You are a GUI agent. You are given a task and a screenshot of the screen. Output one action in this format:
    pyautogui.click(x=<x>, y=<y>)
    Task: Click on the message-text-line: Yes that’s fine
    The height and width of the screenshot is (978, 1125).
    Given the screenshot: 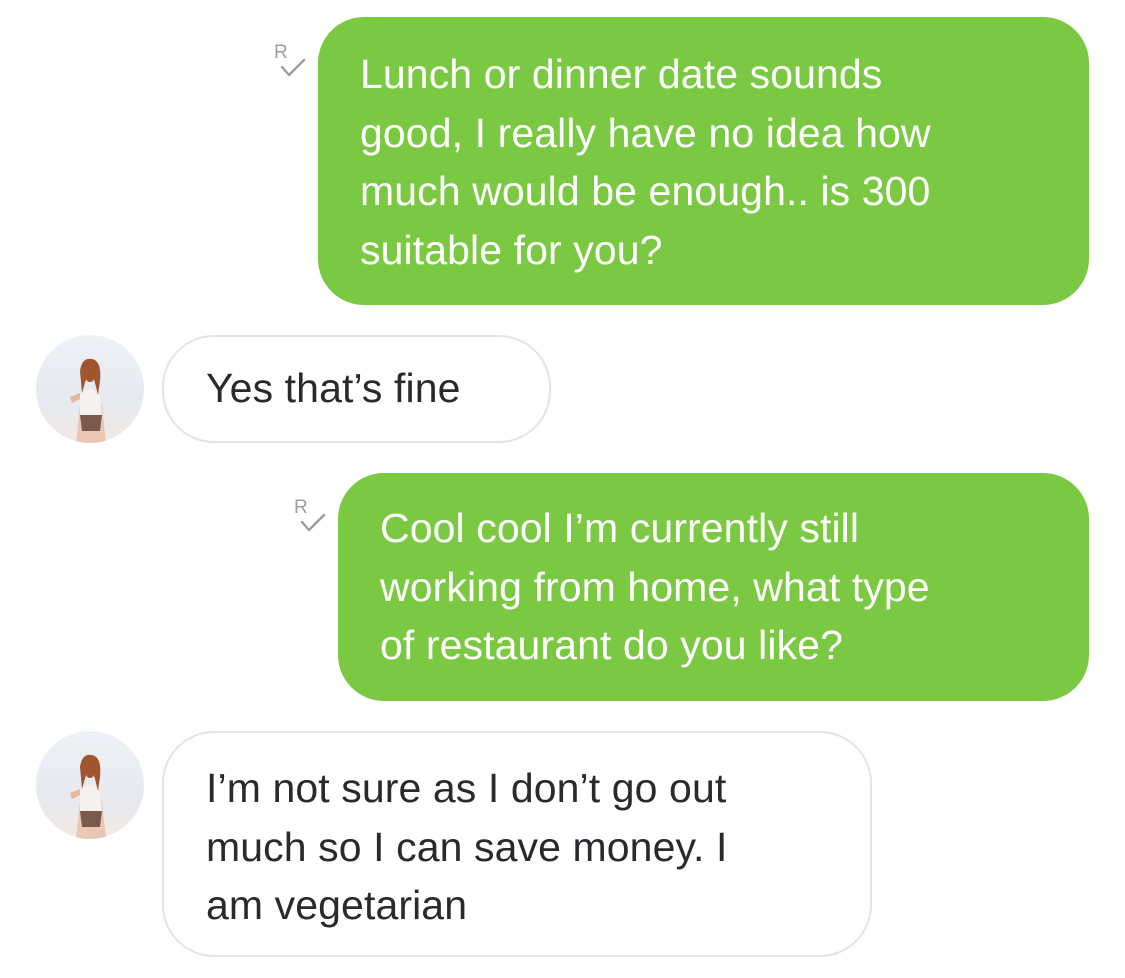 What is the action you would take?
    pyautogui.click(x=333, y=388)
    